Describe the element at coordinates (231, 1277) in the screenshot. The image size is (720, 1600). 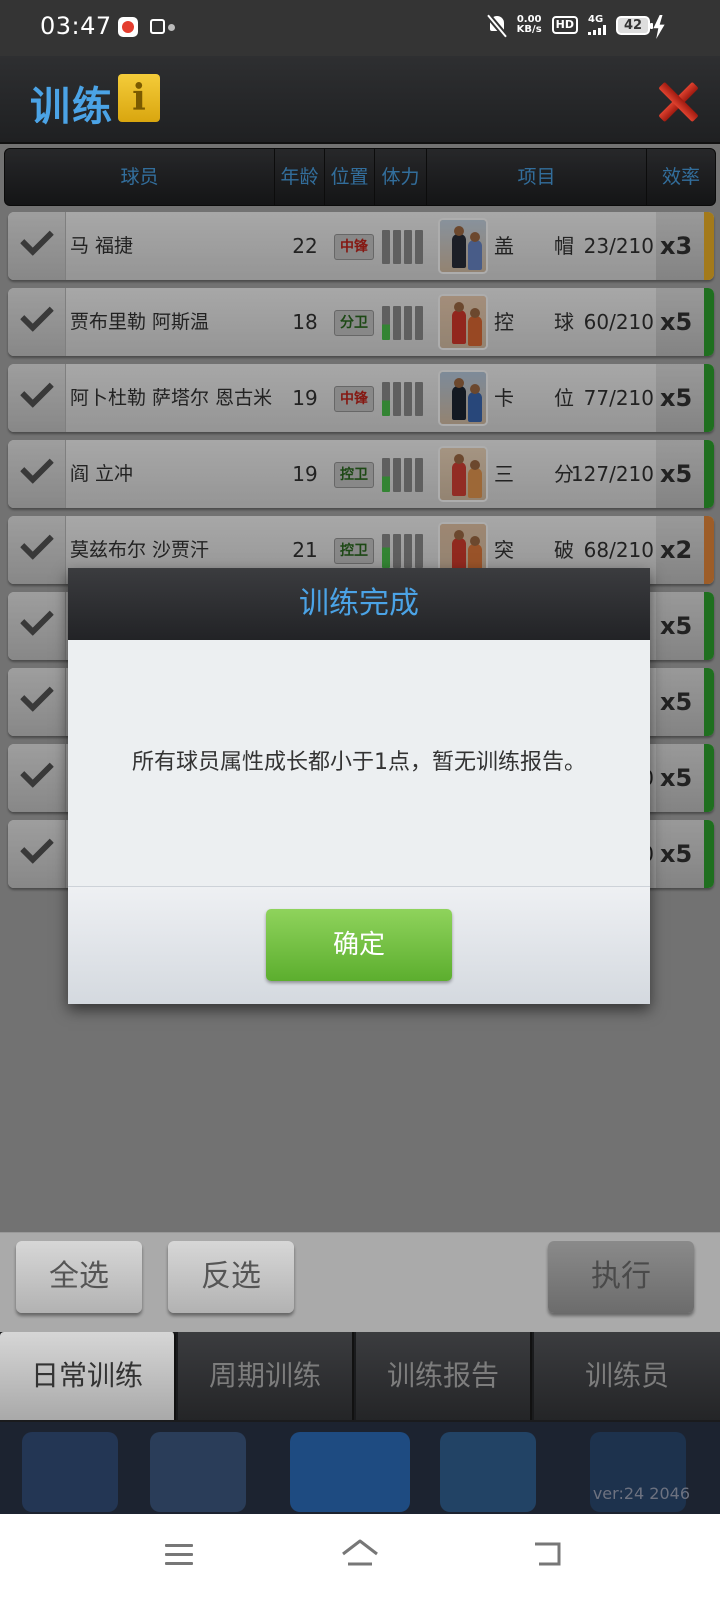
I see `invert-selection-button: 反选` at that location.